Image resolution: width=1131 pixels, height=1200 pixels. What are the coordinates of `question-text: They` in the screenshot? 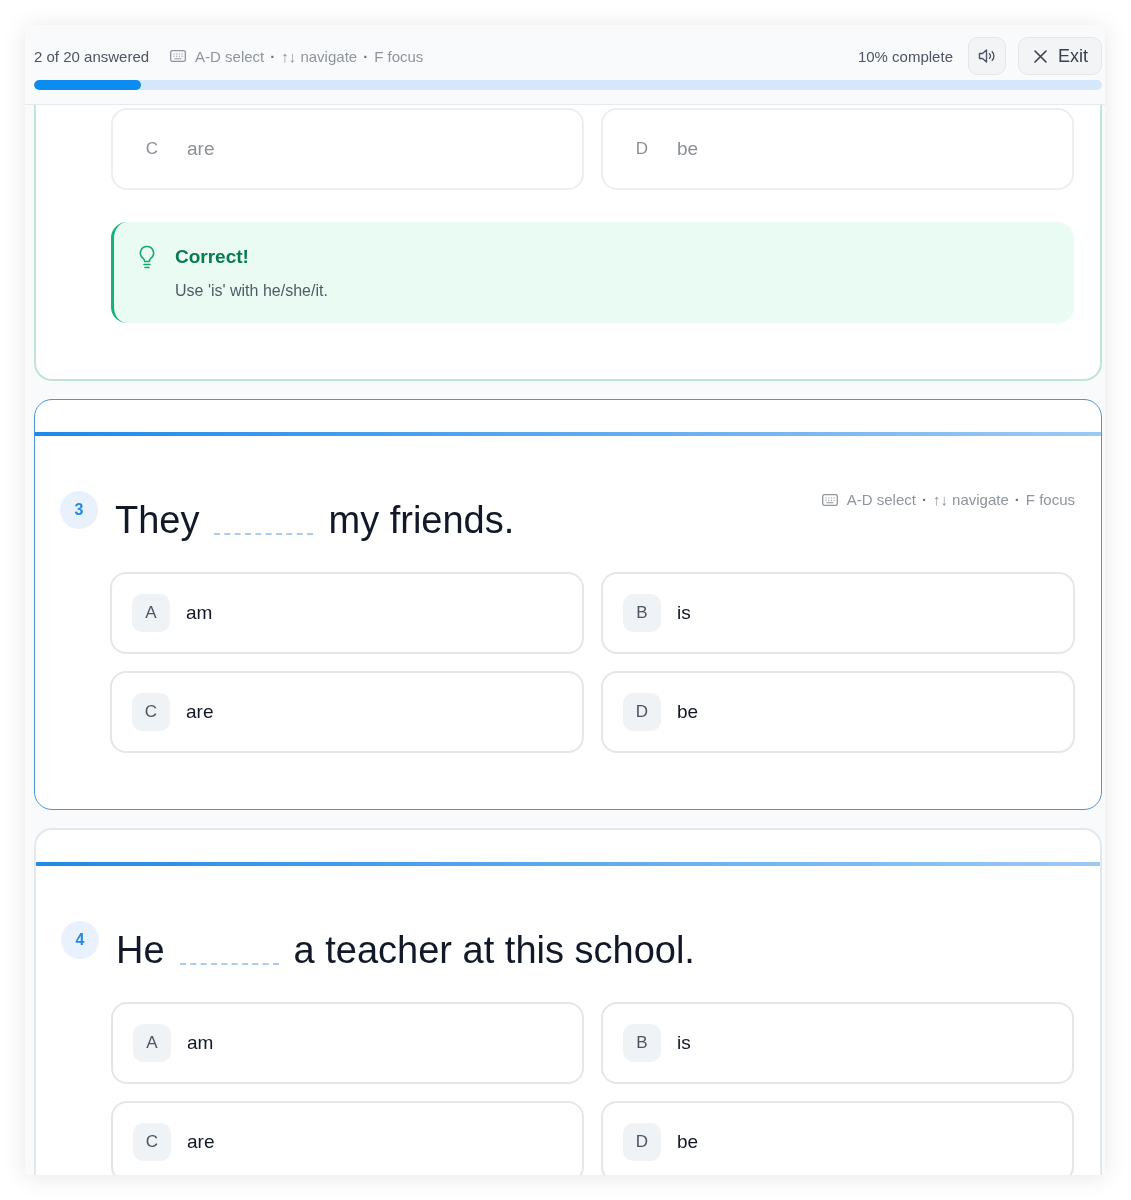 It's located at (157, 520).